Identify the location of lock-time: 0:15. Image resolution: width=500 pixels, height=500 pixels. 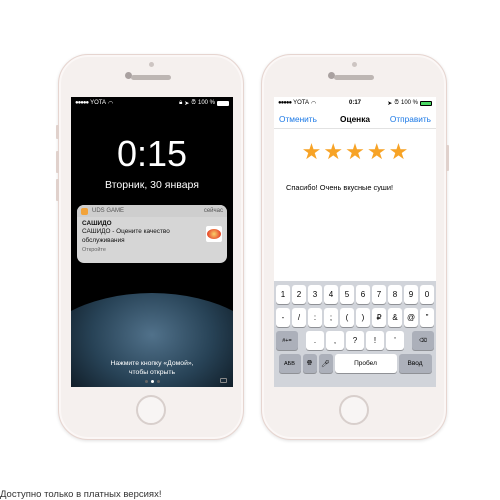
(152, 153).